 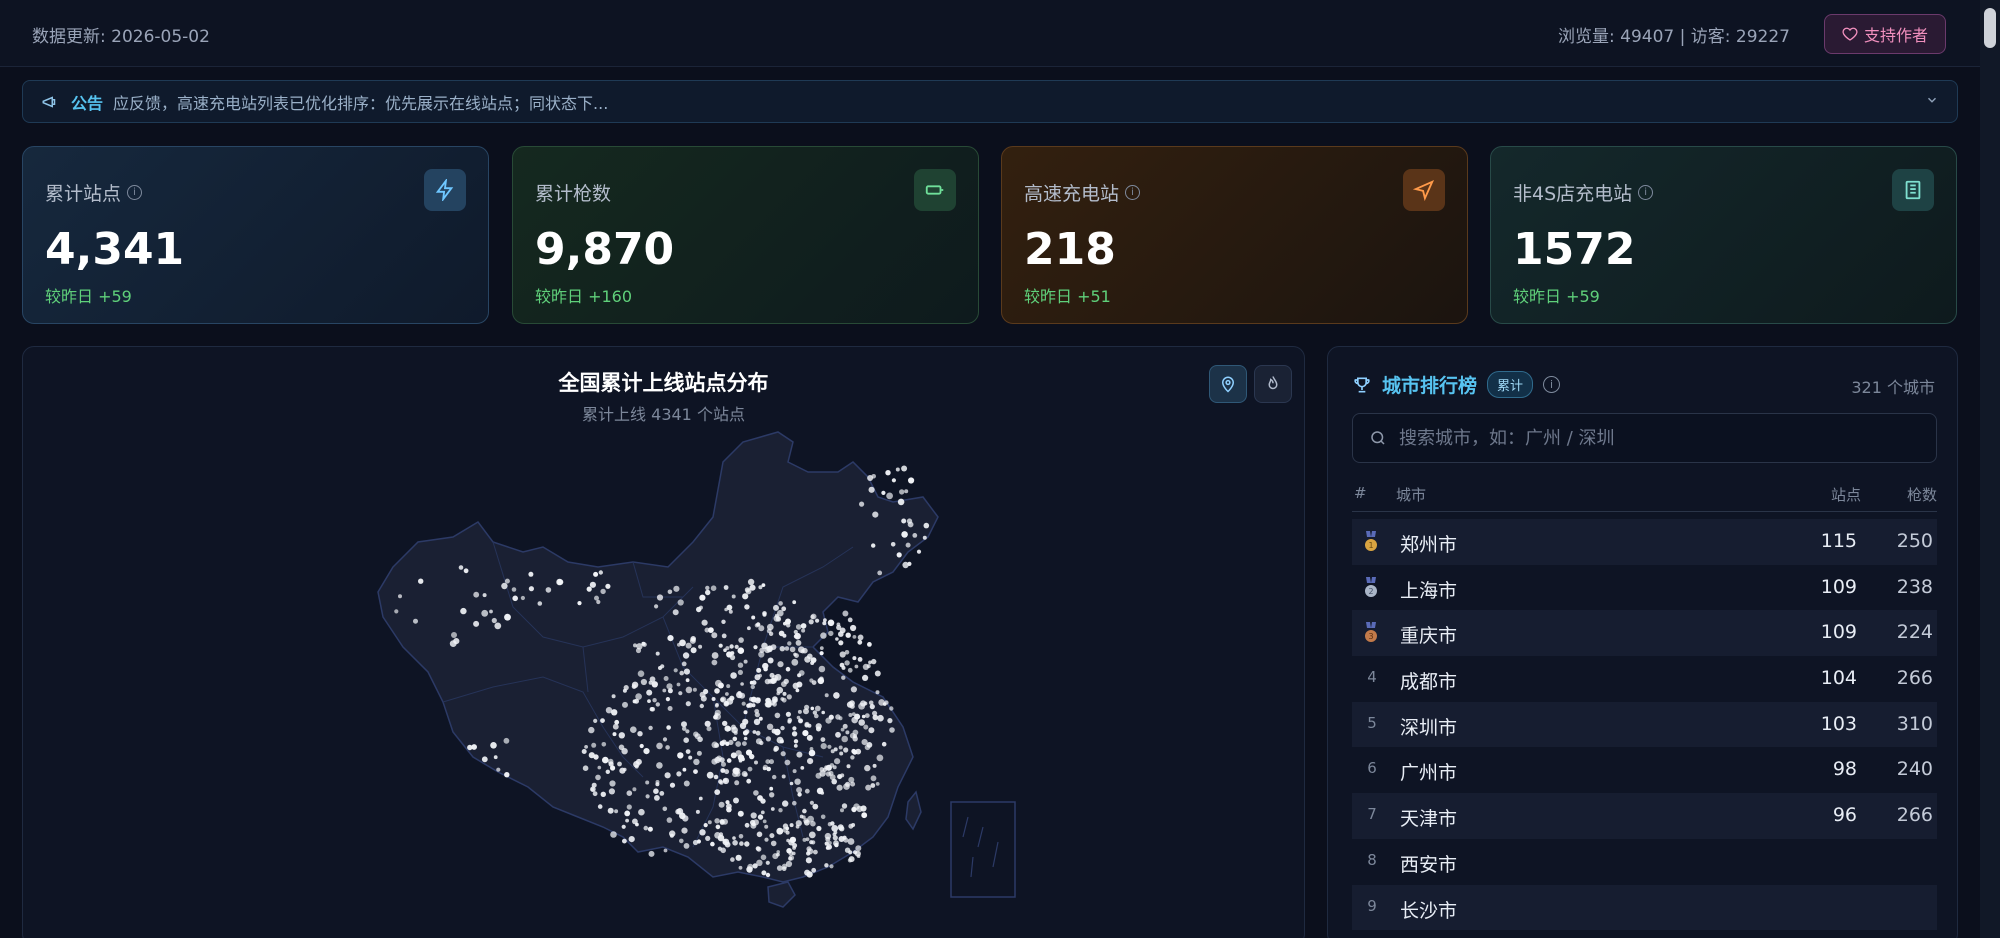 What do you see at coordinates (1644, 724) in the screenshot?
I see `table-row: 5 深圳市 103 310` at bounding box center [1644, 724].